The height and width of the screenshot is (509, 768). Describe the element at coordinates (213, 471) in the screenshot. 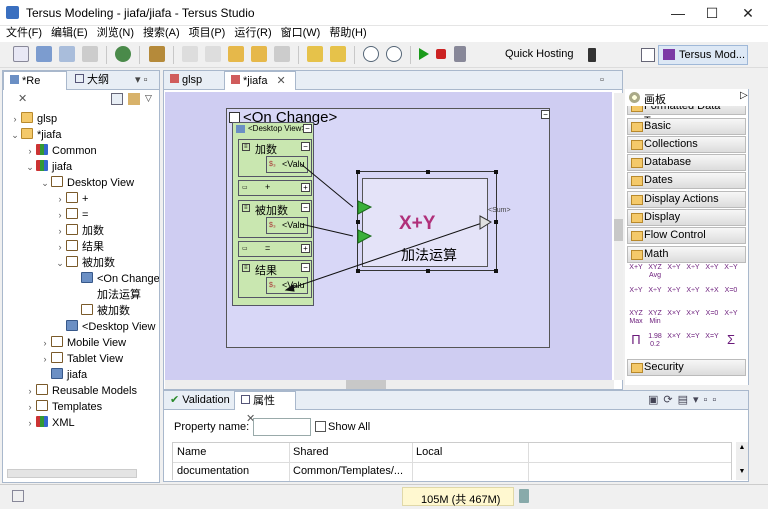

I see `property-name-documentation: documentation` at that location.